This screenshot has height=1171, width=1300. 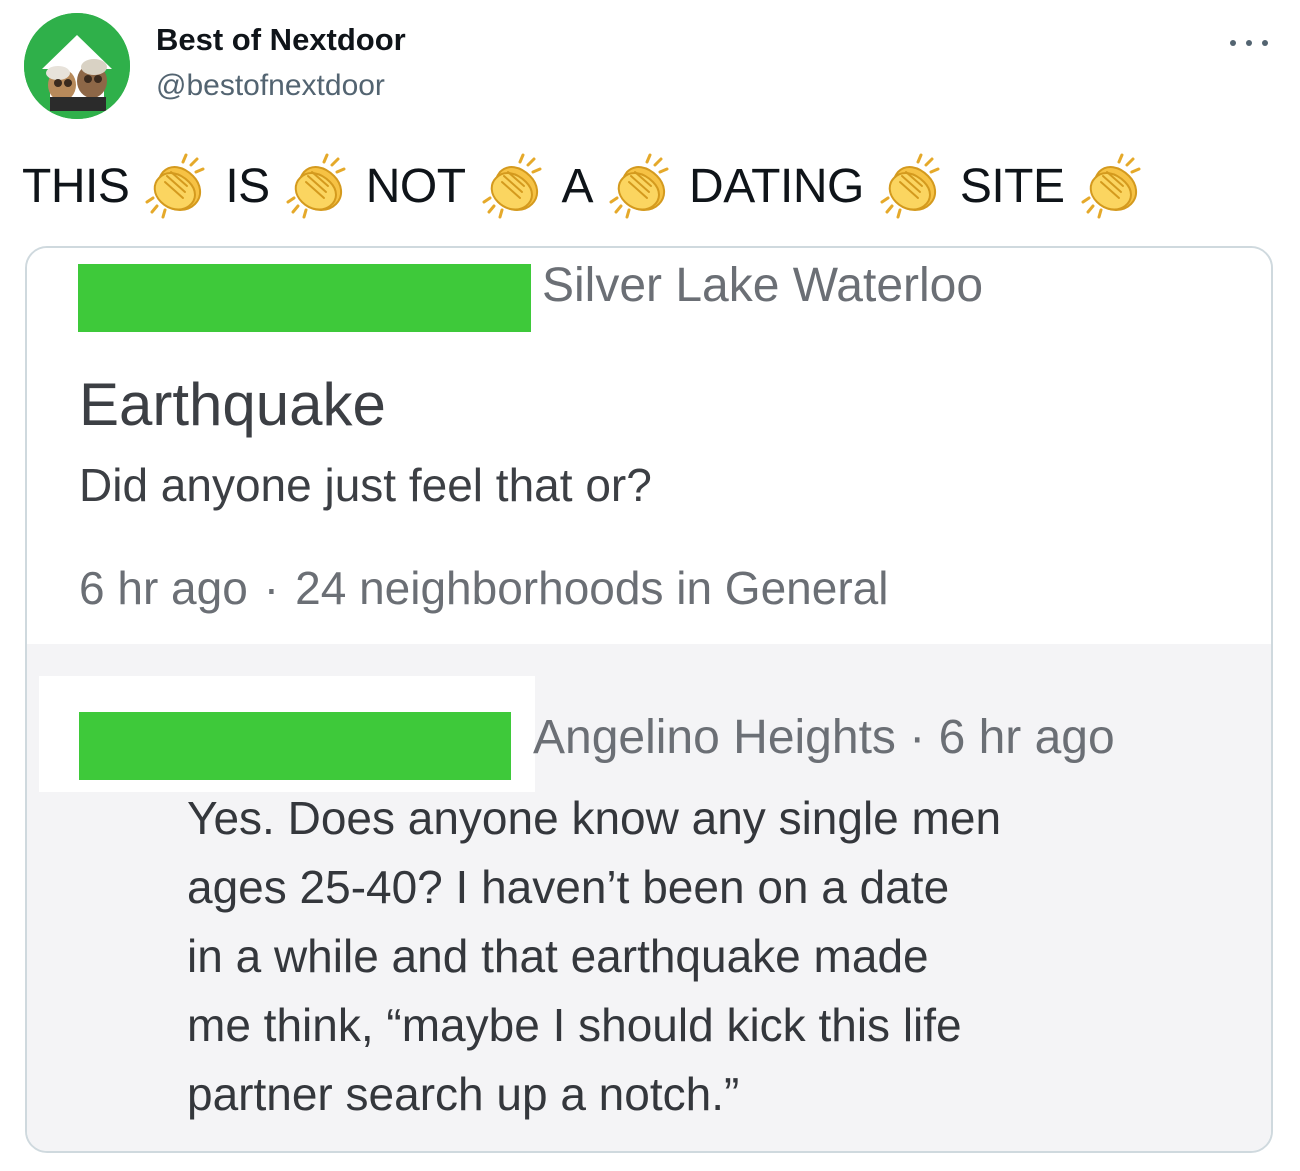 I want to click on tweet-word: DATING, so click(x=776, y=186).